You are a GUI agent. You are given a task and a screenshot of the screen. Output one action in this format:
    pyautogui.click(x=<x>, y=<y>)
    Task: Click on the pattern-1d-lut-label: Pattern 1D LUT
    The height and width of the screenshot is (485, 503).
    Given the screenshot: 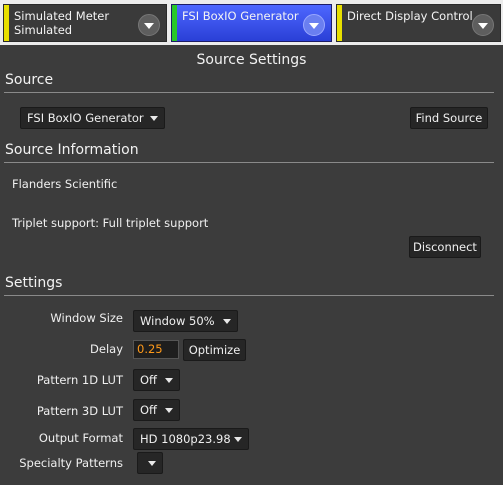 What is the action you would take?
    pyautogui.click(x=79, y=380)
    